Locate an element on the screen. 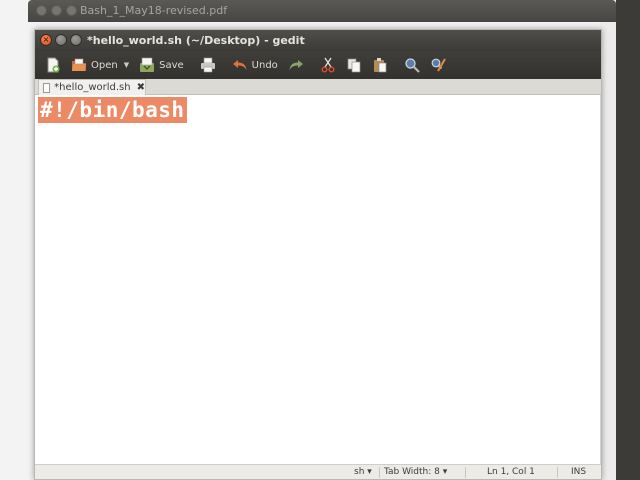 Image resolution: width=640 pixels, height=480 pixels. language-selector: sh ▾ is located at coordinates (363, 472).